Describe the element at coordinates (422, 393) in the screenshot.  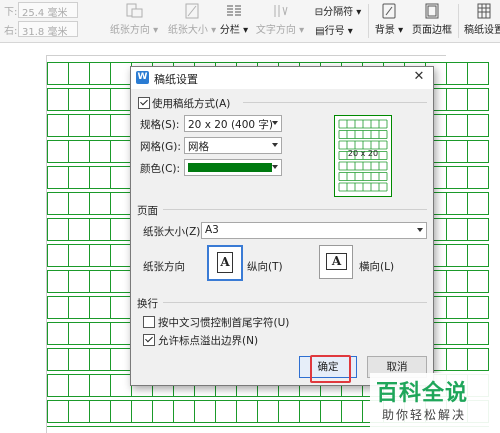
I see `watermark-title: 百科全说` at that location.